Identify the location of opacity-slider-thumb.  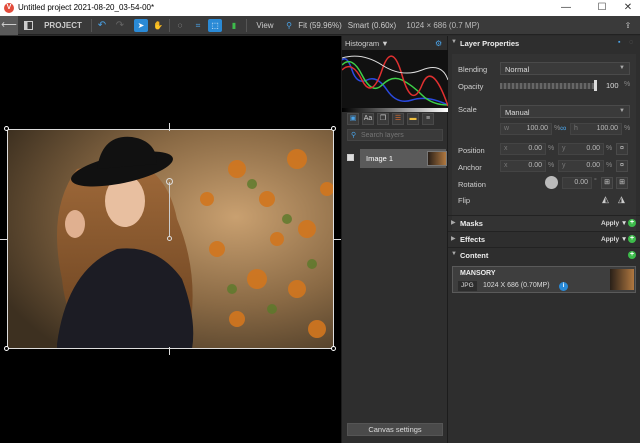
(595, 85).